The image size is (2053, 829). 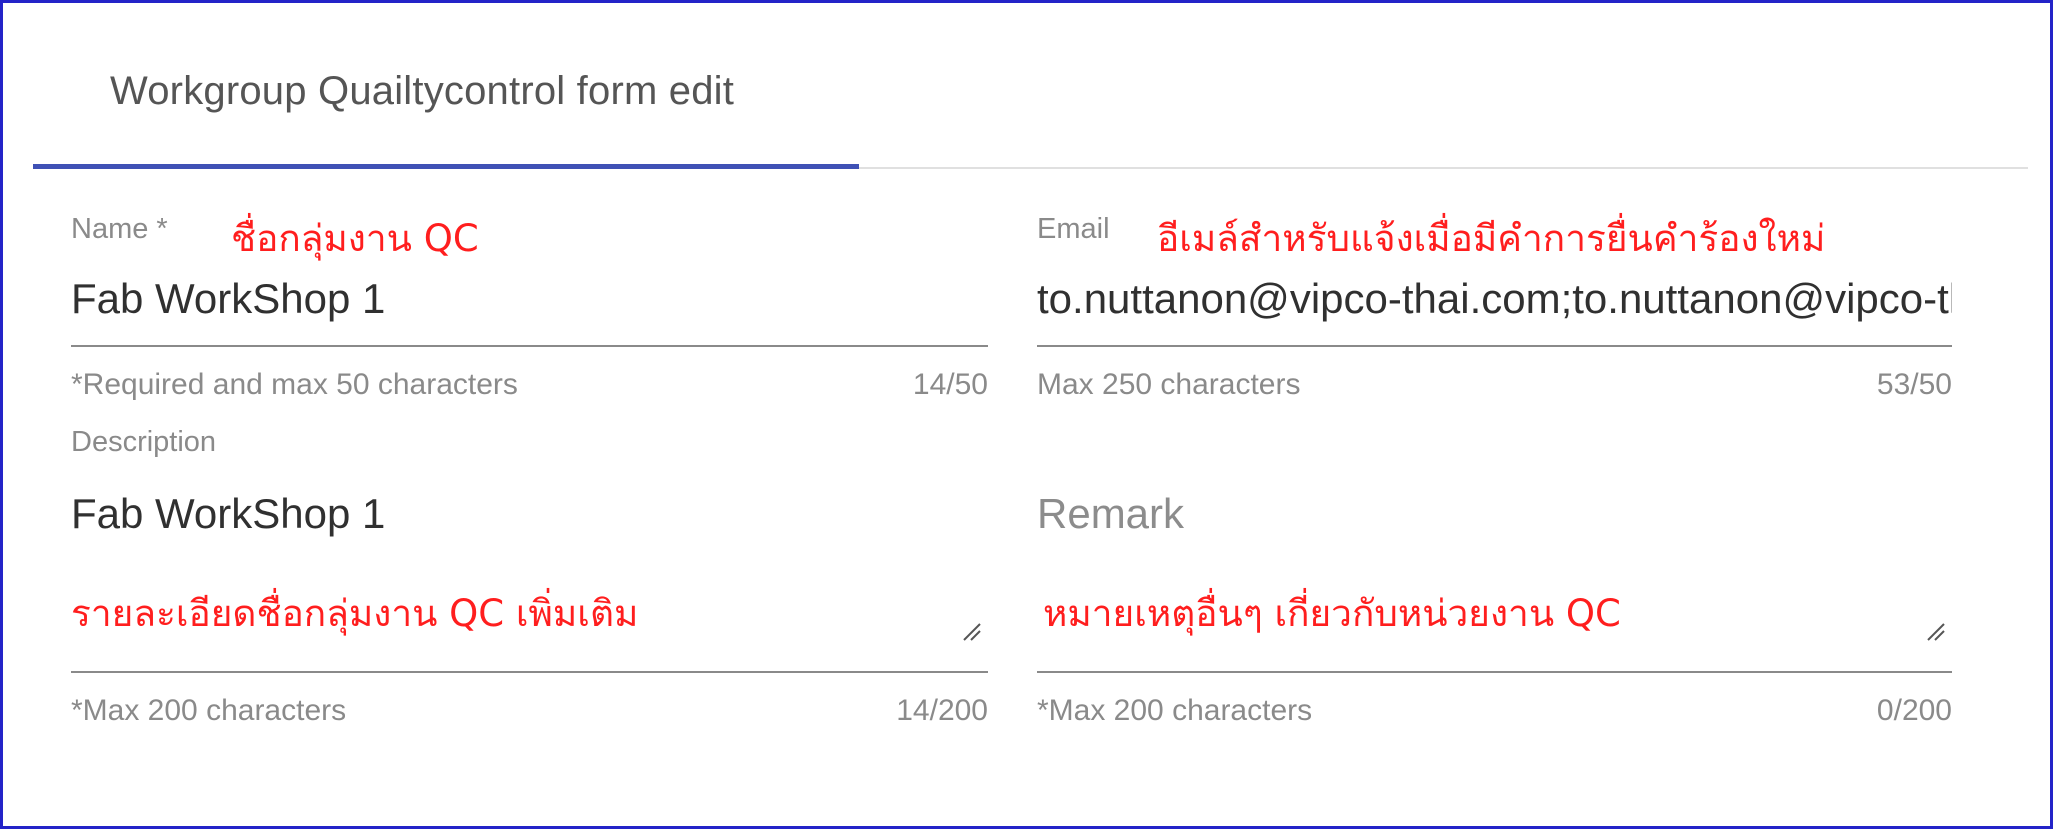 I want to click on remark-char-count: 0/200, so click(x=1914, y=710).